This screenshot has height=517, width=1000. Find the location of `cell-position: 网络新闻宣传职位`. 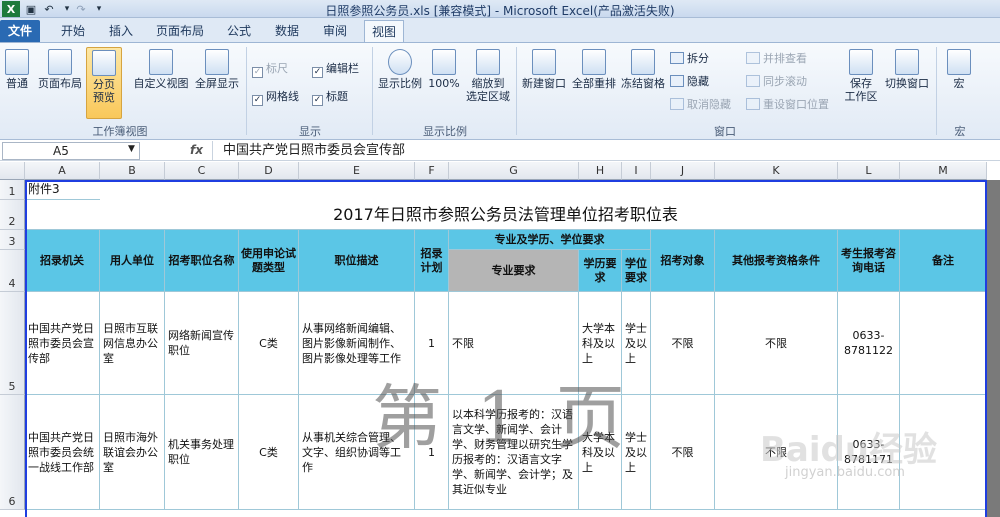

cell-position: 网络新闻宣传职位 is located at coordinates (202, 343).